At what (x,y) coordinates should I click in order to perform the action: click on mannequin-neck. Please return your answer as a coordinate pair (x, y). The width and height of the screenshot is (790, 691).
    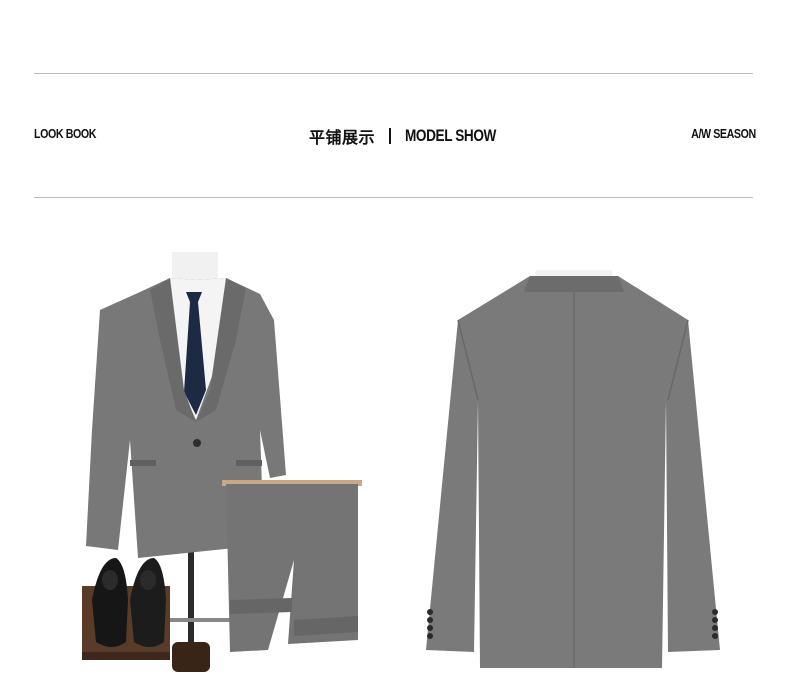
    Looking at the image, I should click on (195, 267).